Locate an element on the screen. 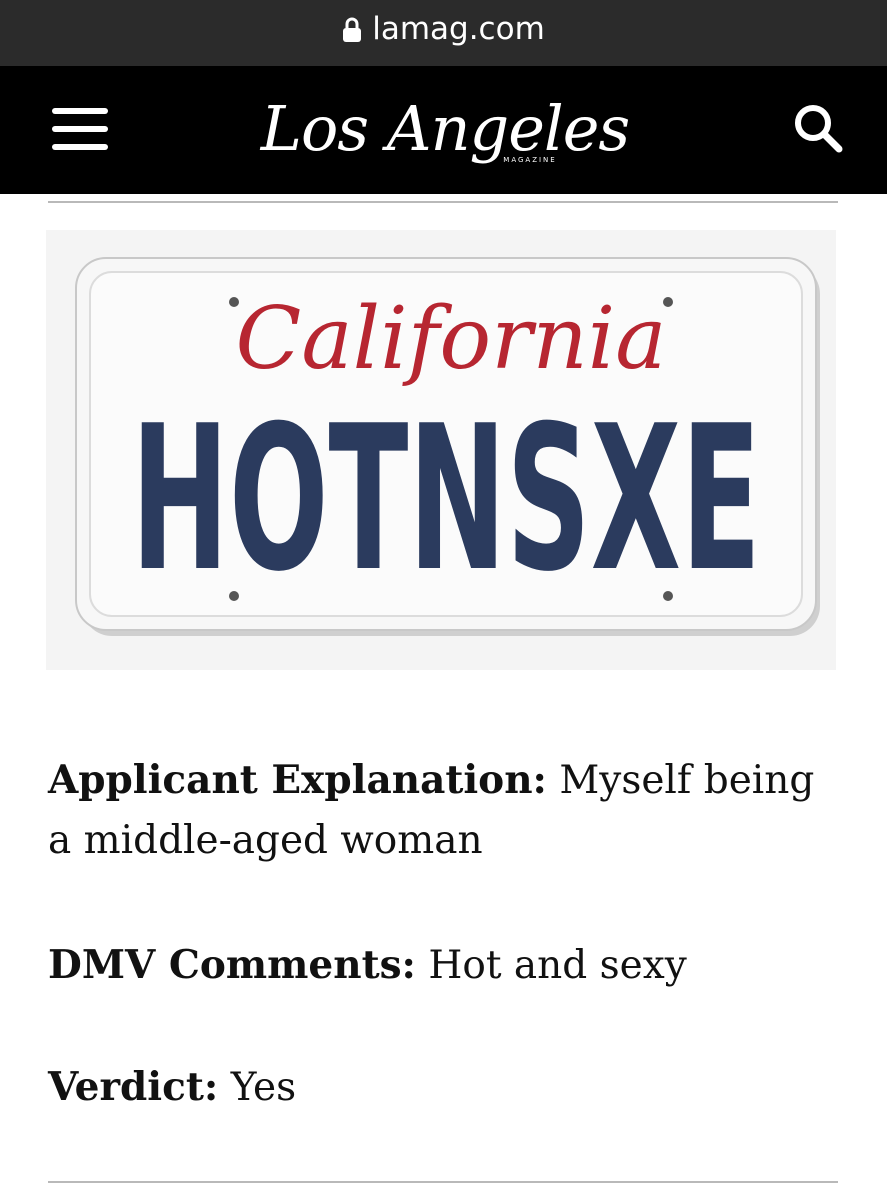 This screenshot has width=887, height=1200. site-logo: Los Angeles MAGAZINE is located at coordinates (445, 130).